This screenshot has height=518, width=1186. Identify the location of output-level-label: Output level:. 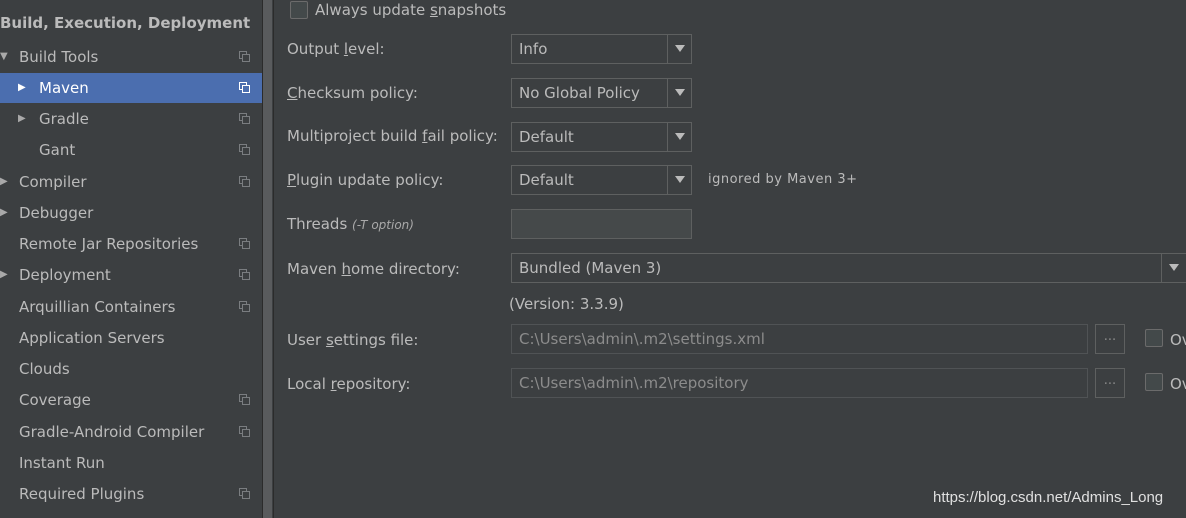
(336, 49).